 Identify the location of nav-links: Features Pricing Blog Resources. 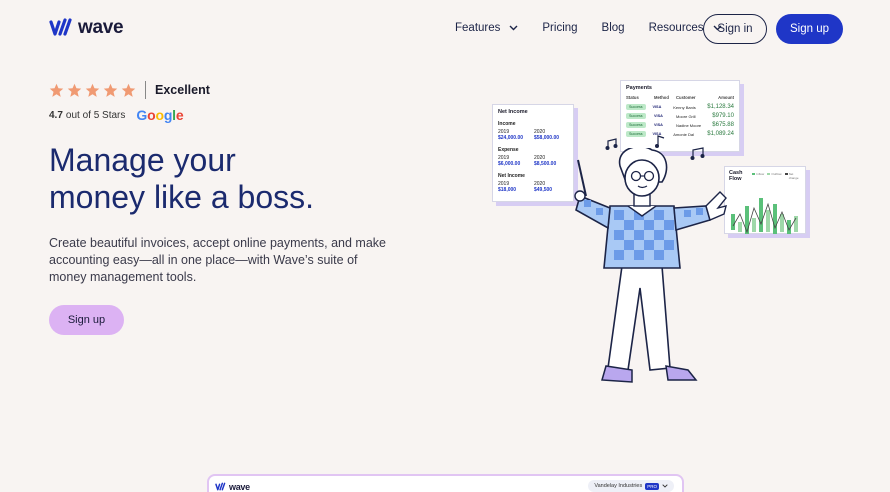
(600, 28).